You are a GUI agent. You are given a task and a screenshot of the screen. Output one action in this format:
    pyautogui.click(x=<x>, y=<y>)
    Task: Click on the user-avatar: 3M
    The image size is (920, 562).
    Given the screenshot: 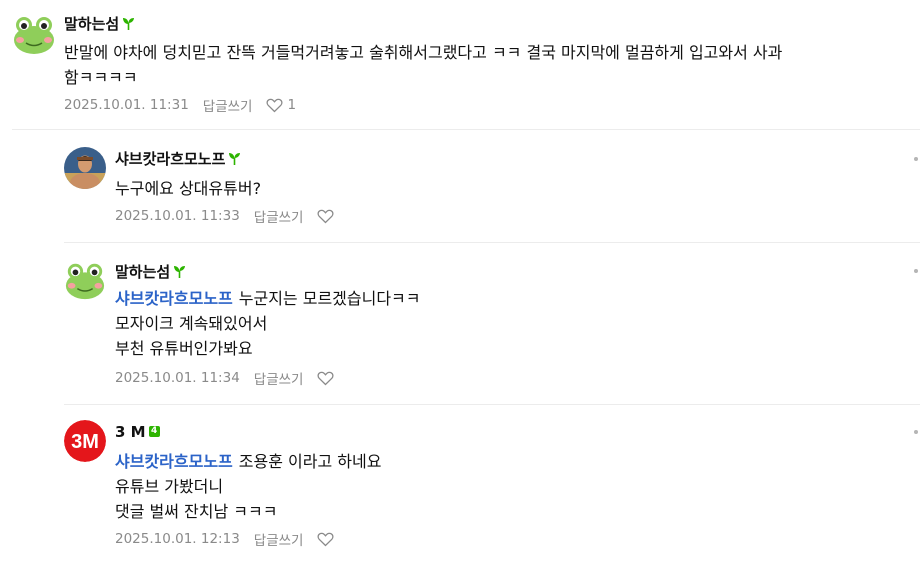 What is the action you would take?
    pyautogui.click(x=85, y=441)
    